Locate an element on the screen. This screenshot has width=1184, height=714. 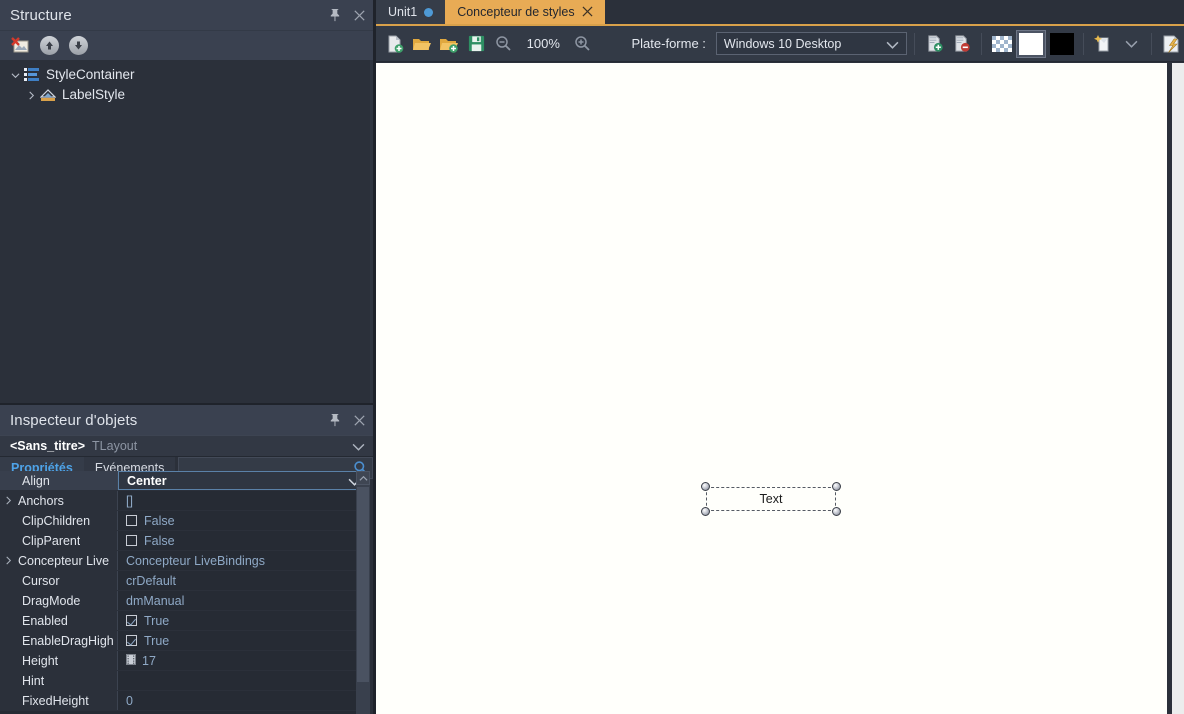
add-style-button is located at coordinates (934, 44).